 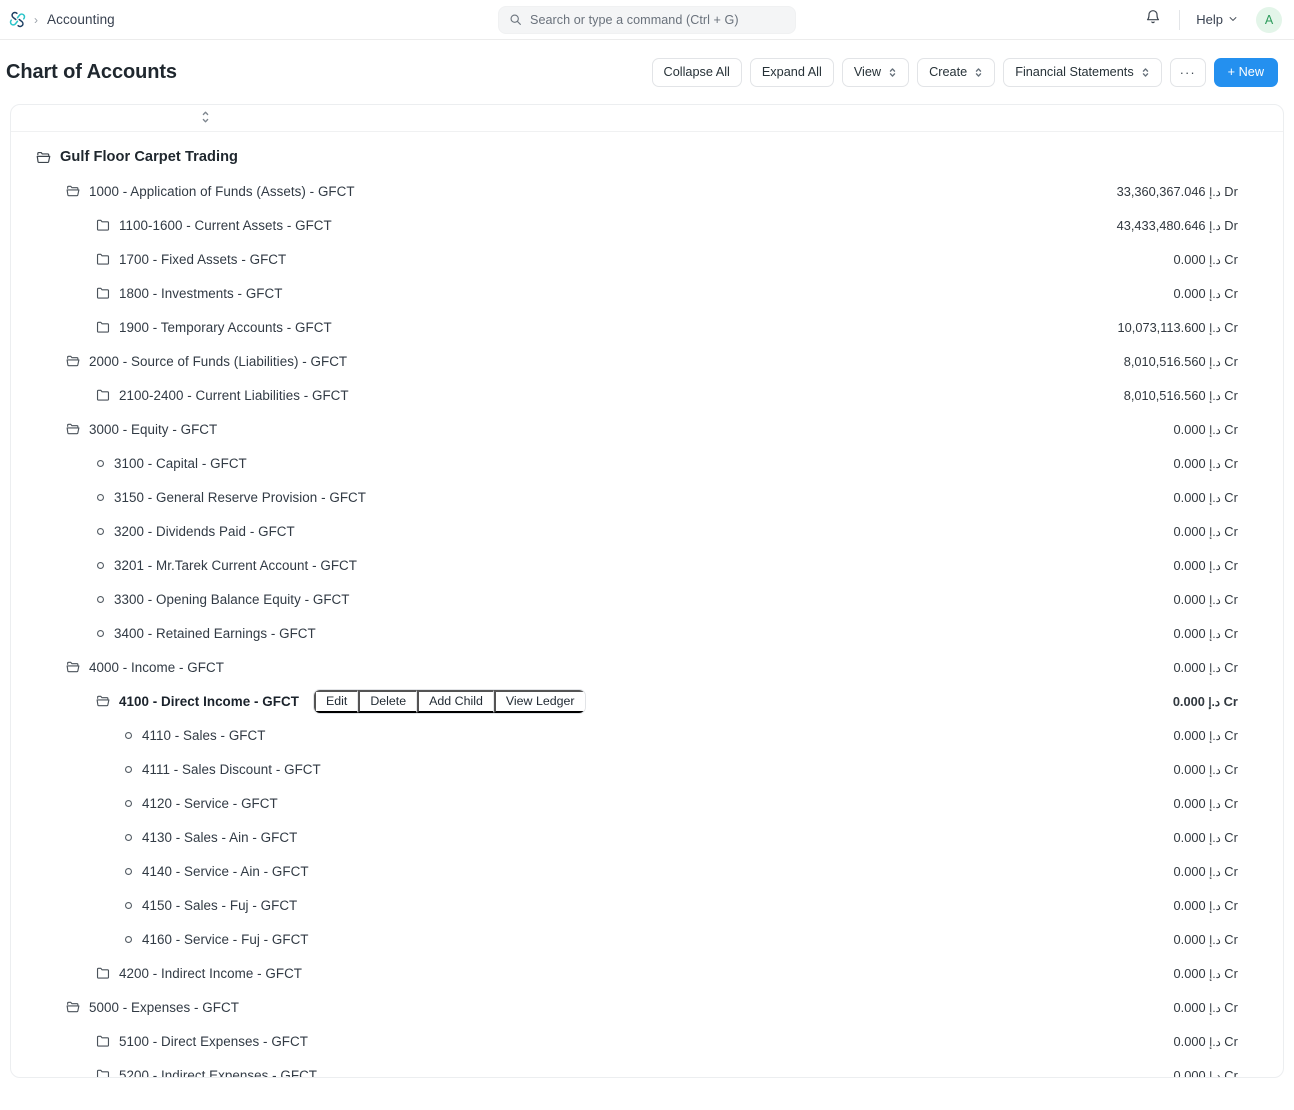 I want to click on tree-row: 1700 - Fixed Assets - GFCT 0.000 د.إ Cr, so click(x=647, y=259).